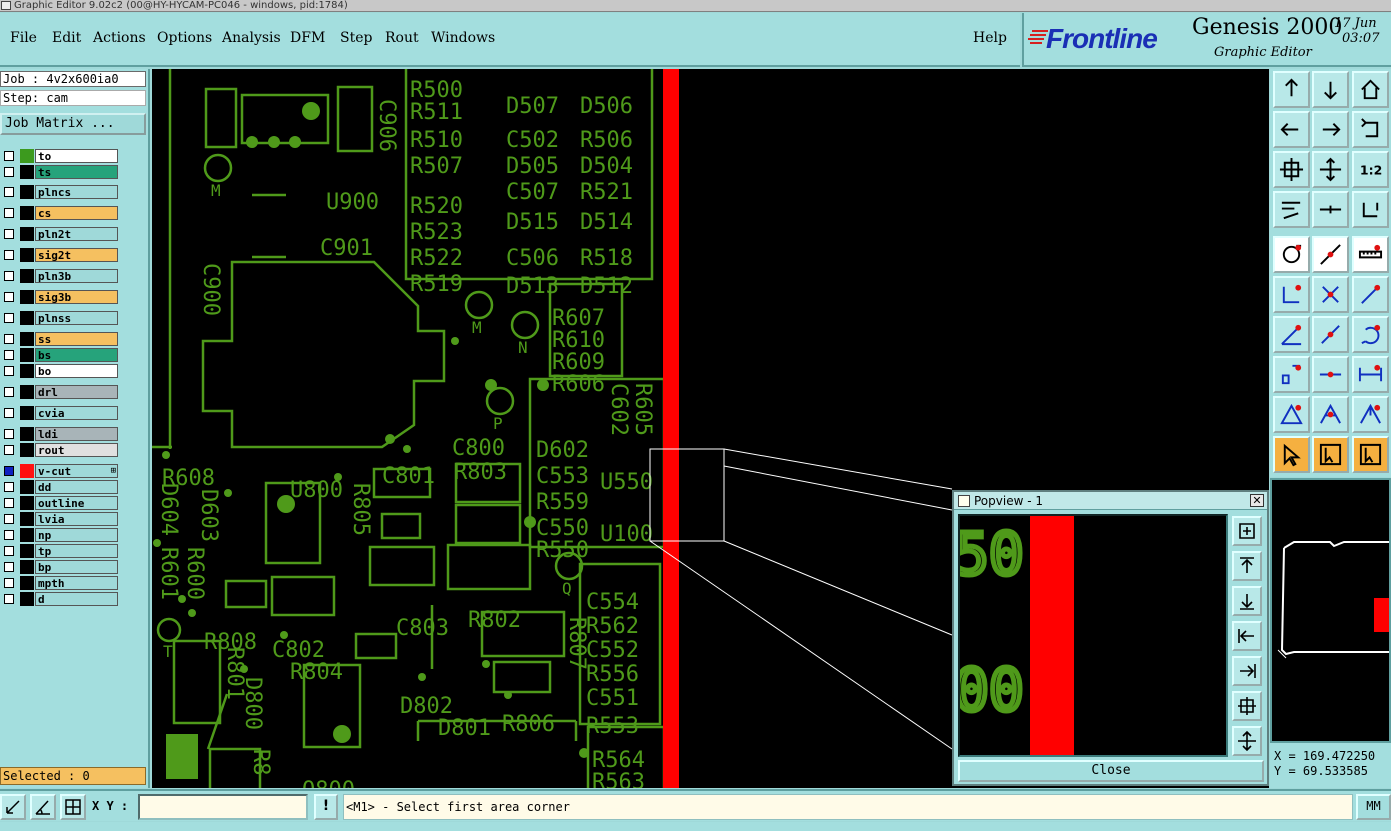  I want to click on triangle-corner-button, so click(1370, 414).